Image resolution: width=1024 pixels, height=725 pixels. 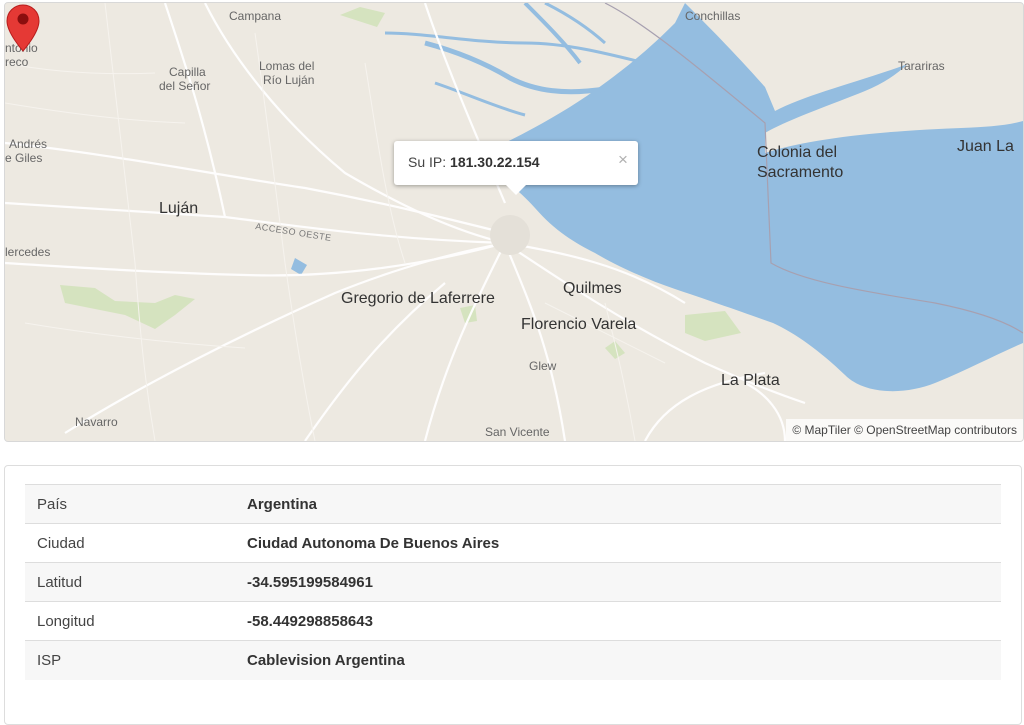 I want to click on table-row: Longitud -58.449298858643, so click(x=513, y=621).